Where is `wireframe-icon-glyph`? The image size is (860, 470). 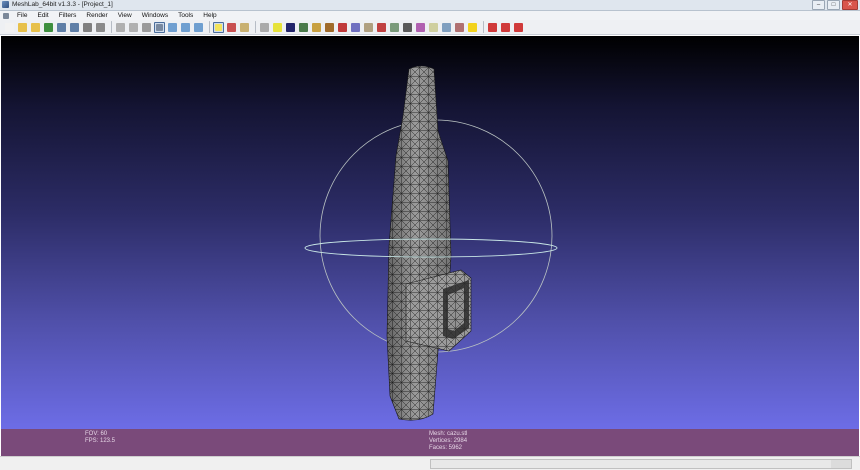 wireframe-icon-glyph is located at coordinates (146, 27).